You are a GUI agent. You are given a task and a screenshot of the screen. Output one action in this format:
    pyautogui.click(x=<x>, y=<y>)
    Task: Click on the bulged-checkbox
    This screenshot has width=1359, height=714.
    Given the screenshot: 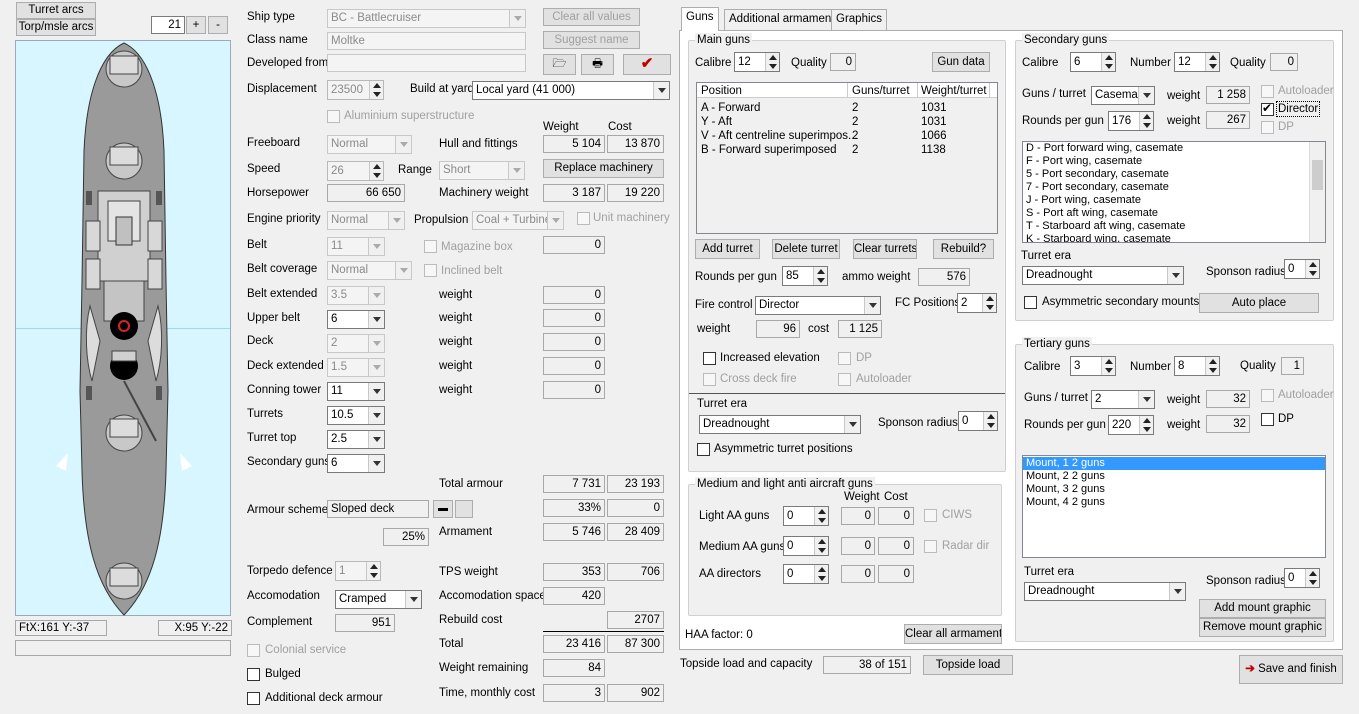 What is the action you would take?
    pyautogui.click(x=253, y=674)
    